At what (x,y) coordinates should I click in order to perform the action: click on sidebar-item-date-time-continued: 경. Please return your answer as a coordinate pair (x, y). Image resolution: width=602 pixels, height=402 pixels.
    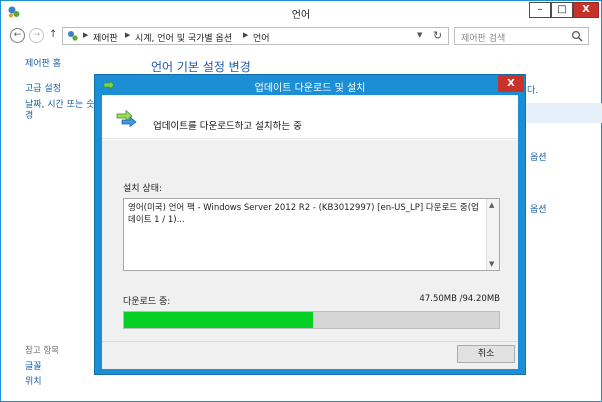
    Looking at the image, I should click on (29, 114).